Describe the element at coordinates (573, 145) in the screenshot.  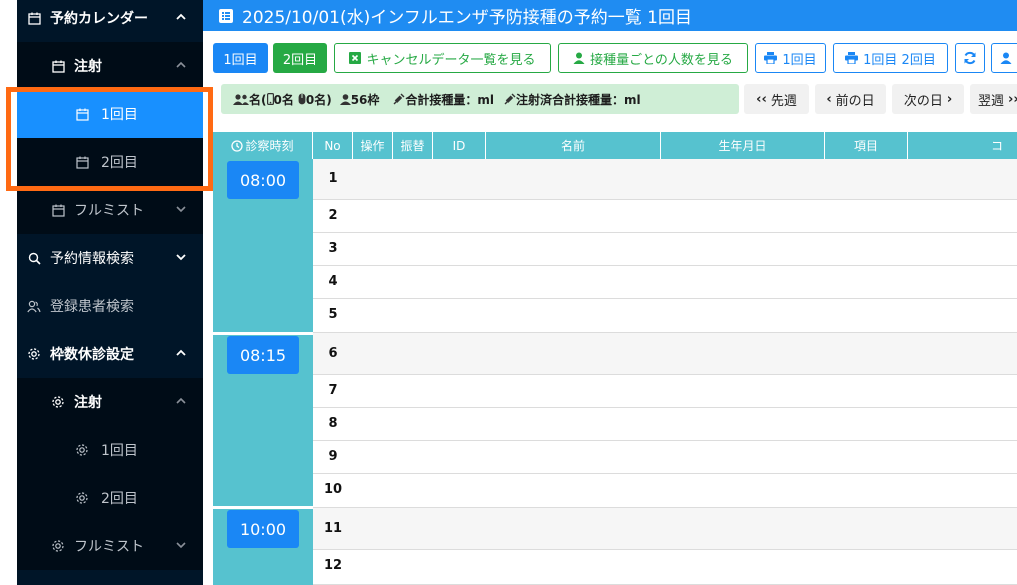
I see `col-header-name: 名前` at that location.